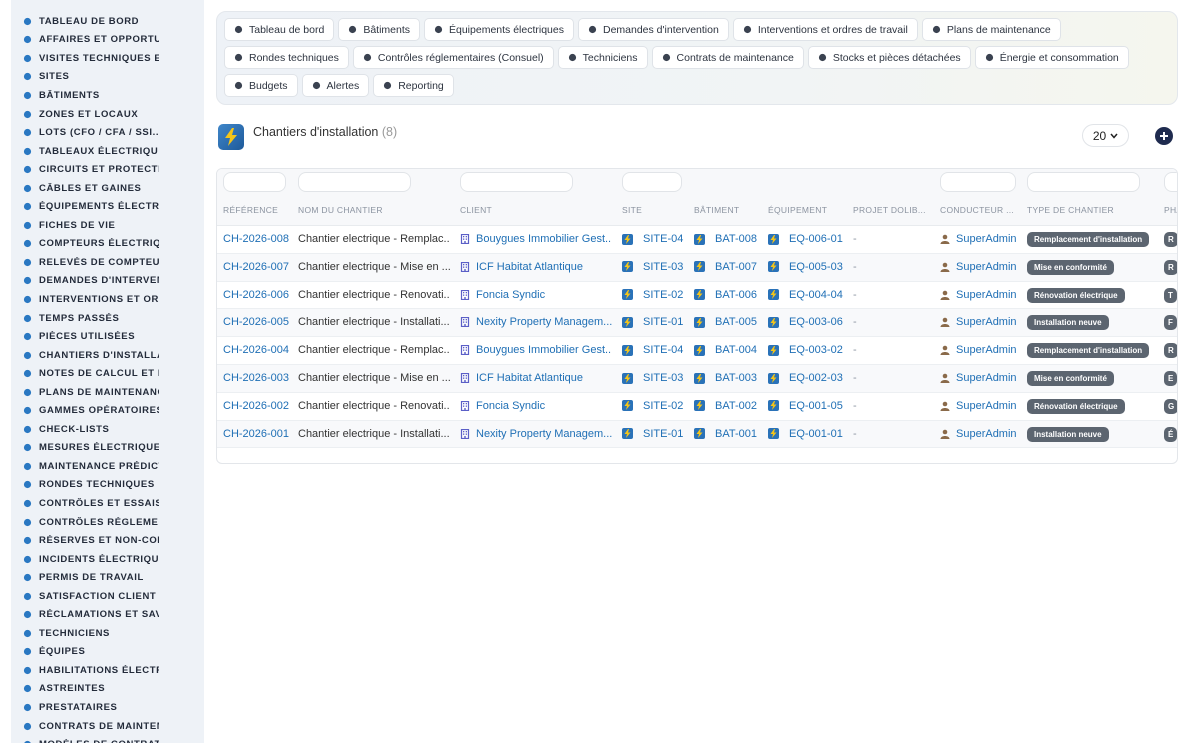 This screenshot has height=743, width=1200. What do you see at coordinates (340, 210) in the screenshot?
I see `column-header: NOM DU CHANTIER` at bounding box center [340, 210].